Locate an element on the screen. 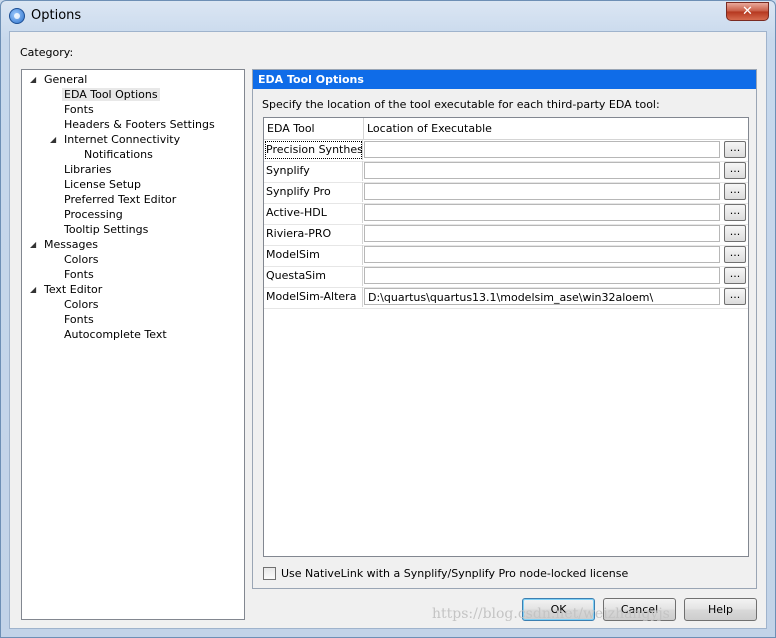  tree-item-label: Autocomplete Text is located at coordinates (115, 334).